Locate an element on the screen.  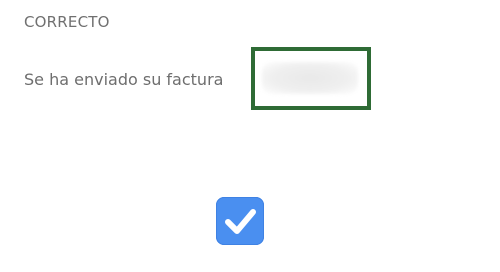
dialog-message: Se ha enviado su factura is located at coordinates (124, 79).